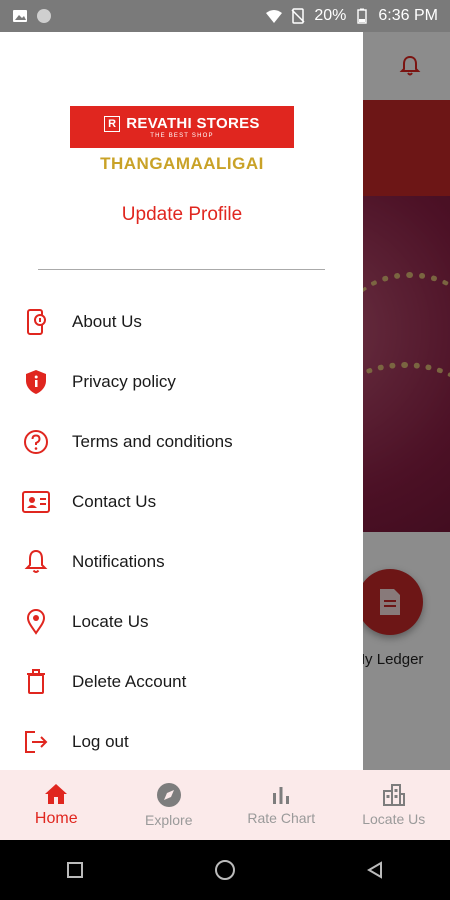  I want to click on menu-item-label: Locate Us, so click(110, 621).